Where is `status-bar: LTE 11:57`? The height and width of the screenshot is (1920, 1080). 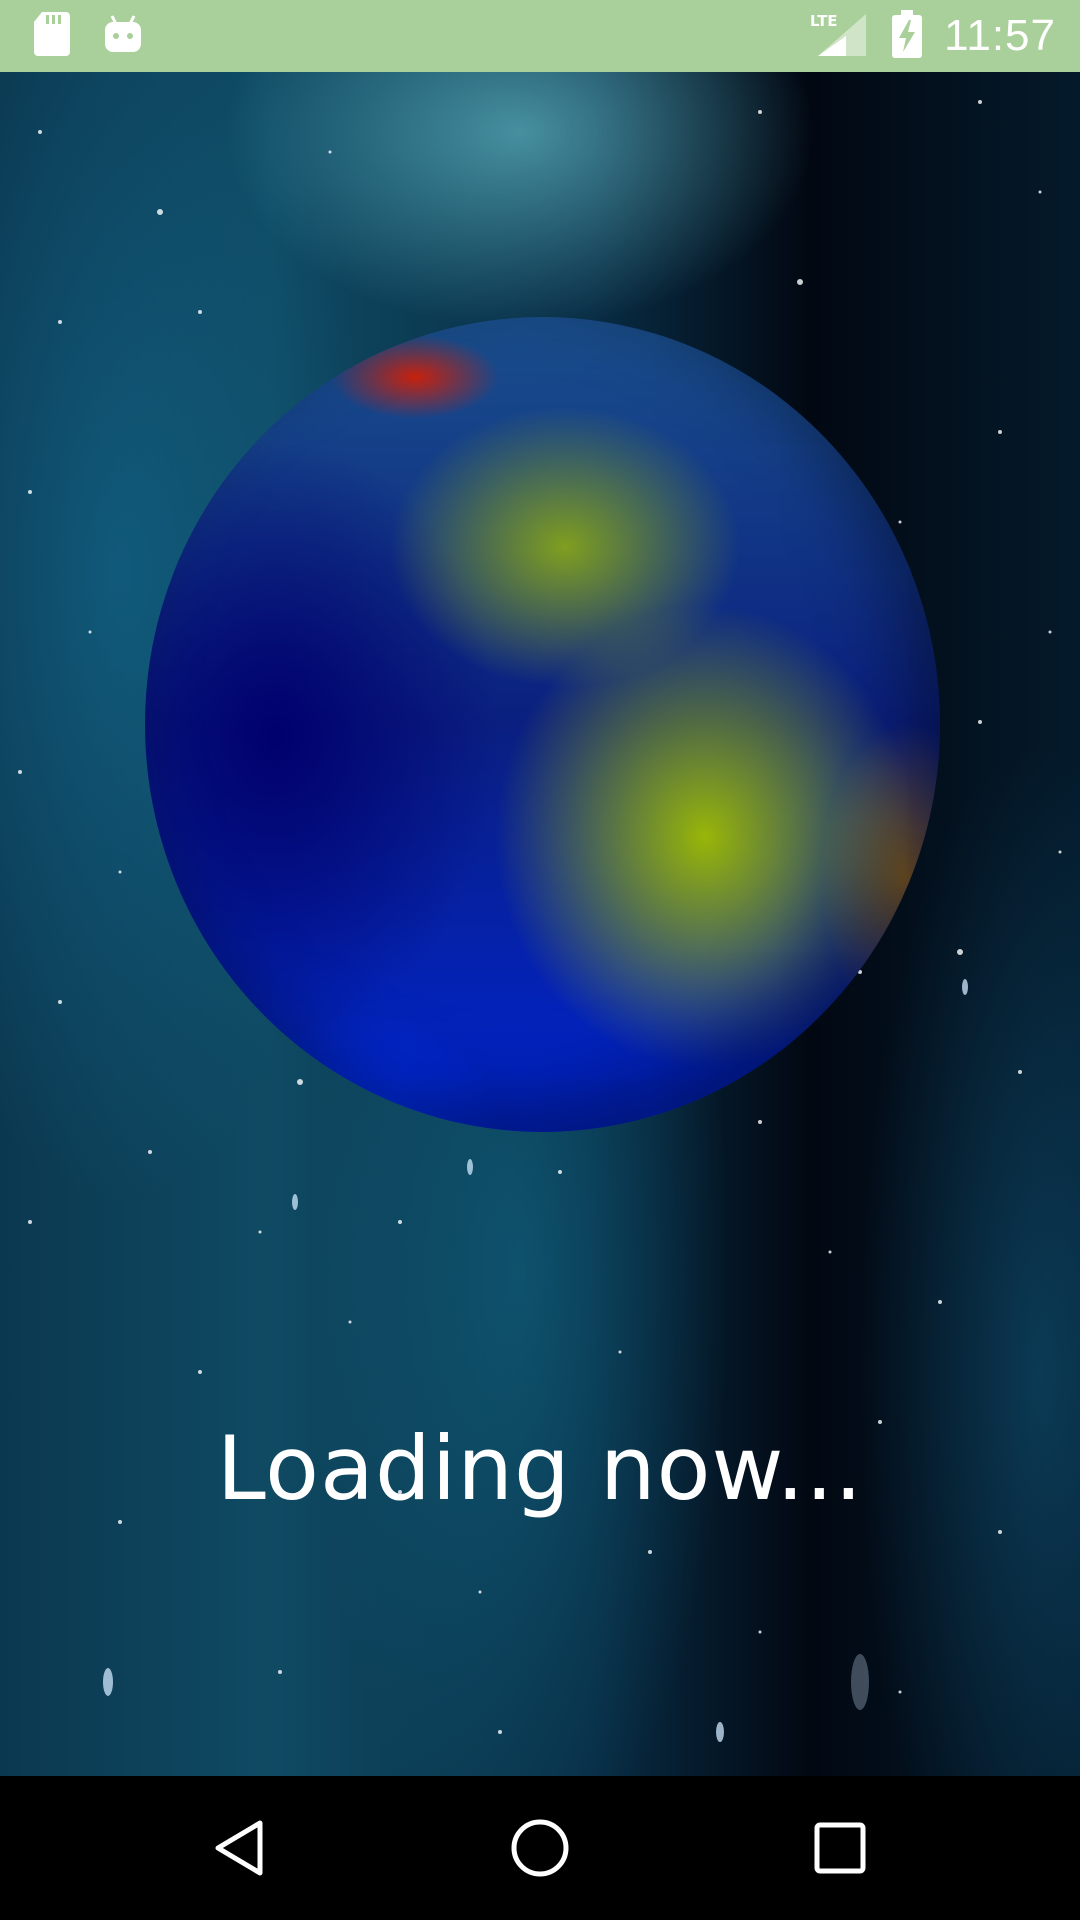
status-bar: LTE 11:57 is located at coordinates (540, 36).